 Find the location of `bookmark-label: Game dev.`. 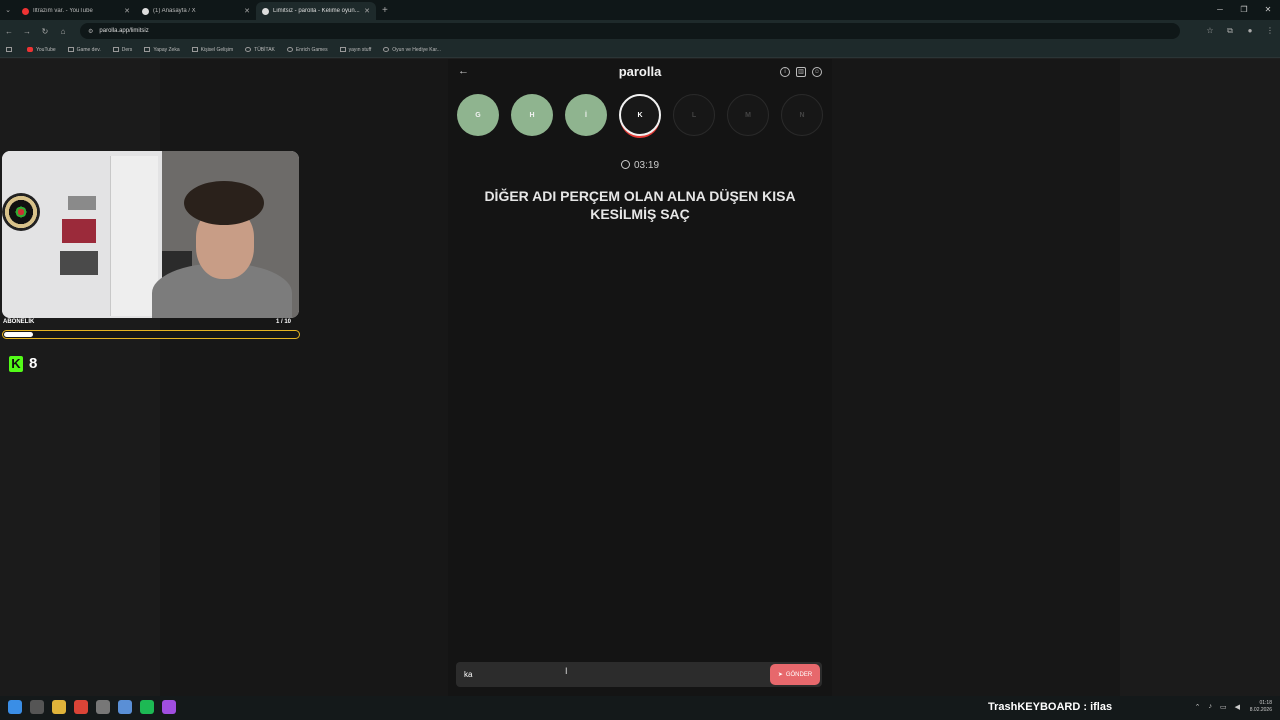

bookmark-label: Game dev. is located at coordinates (88, 49).